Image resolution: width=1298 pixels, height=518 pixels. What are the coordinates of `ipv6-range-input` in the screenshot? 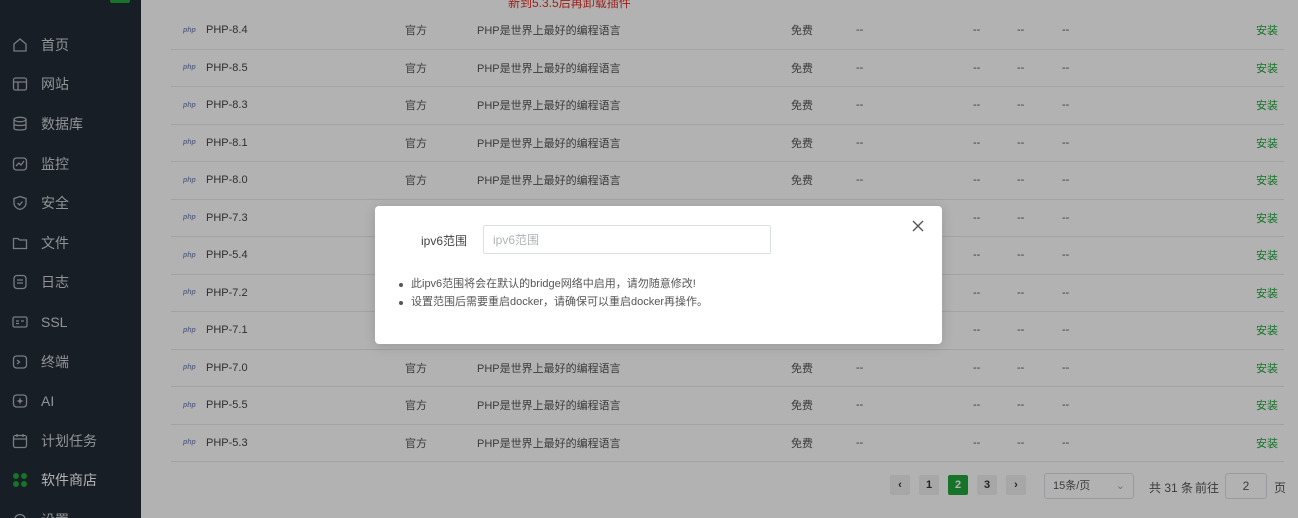 It's located at (627, 239).